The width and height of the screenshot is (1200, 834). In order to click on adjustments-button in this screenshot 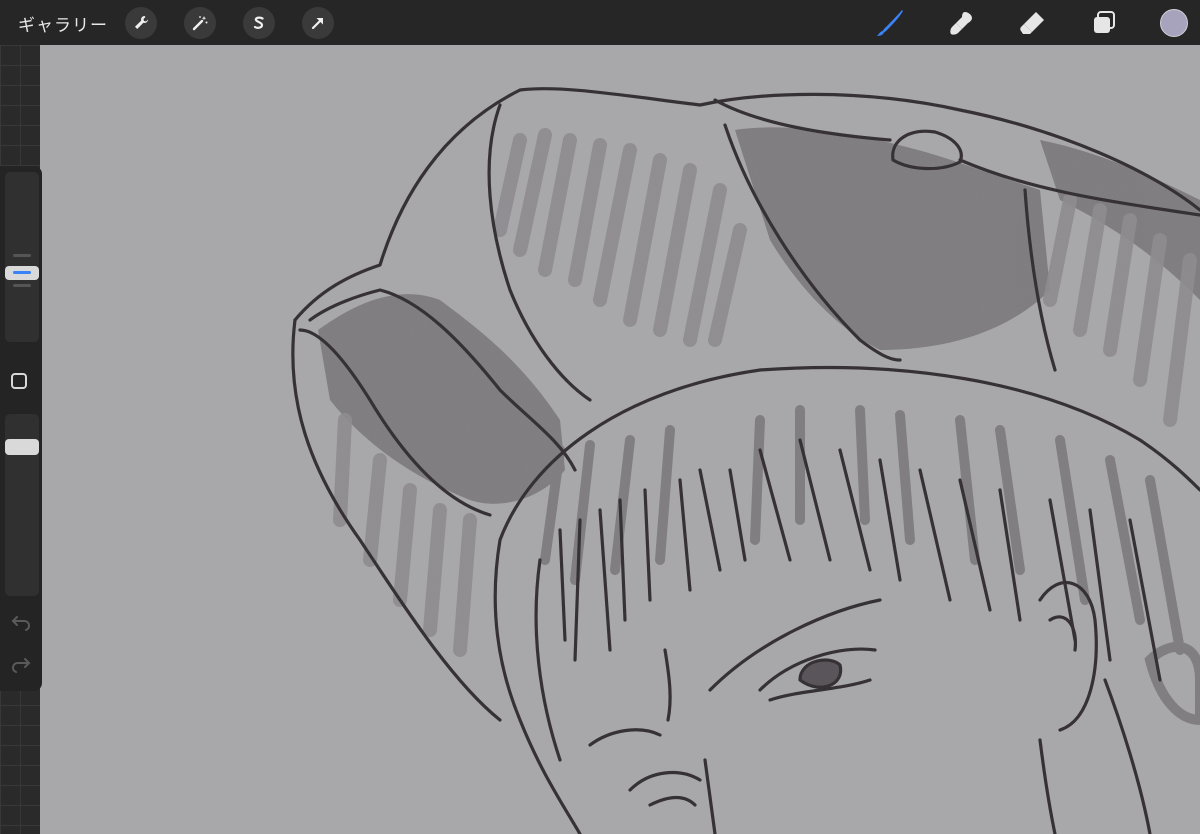, I will do `click(200, 23)`.